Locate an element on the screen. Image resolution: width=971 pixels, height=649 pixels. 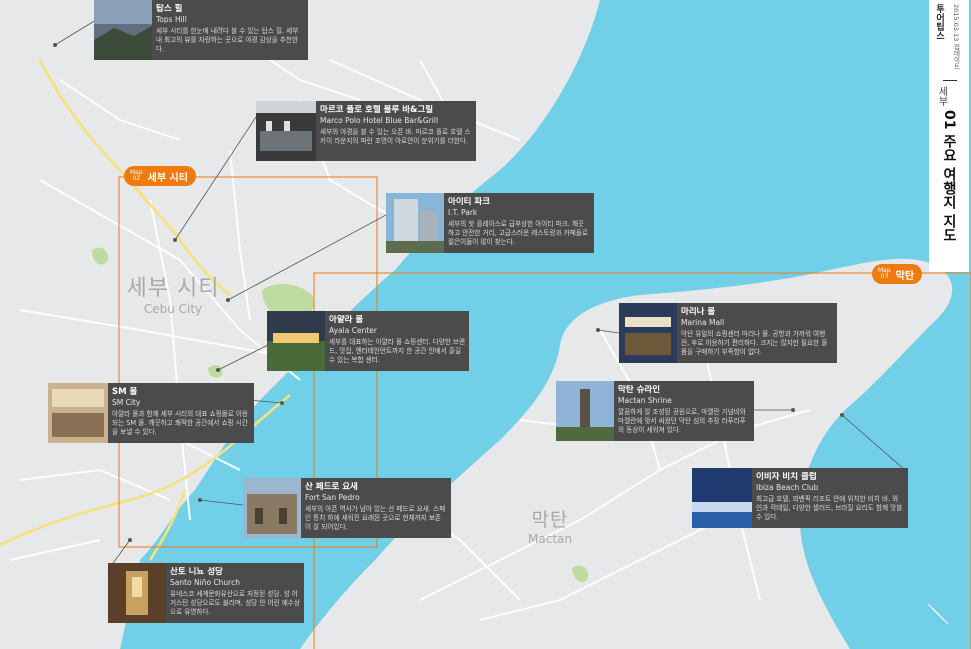
region-badge-mactan: Map 03 막탄 is located at coordinates (897, 274).